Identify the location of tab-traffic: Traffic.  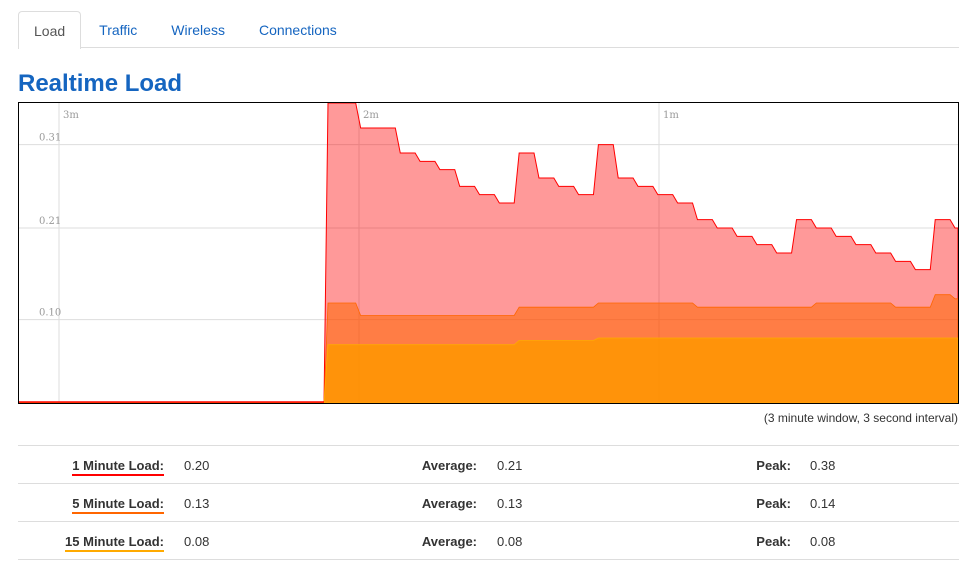
(118, 29).